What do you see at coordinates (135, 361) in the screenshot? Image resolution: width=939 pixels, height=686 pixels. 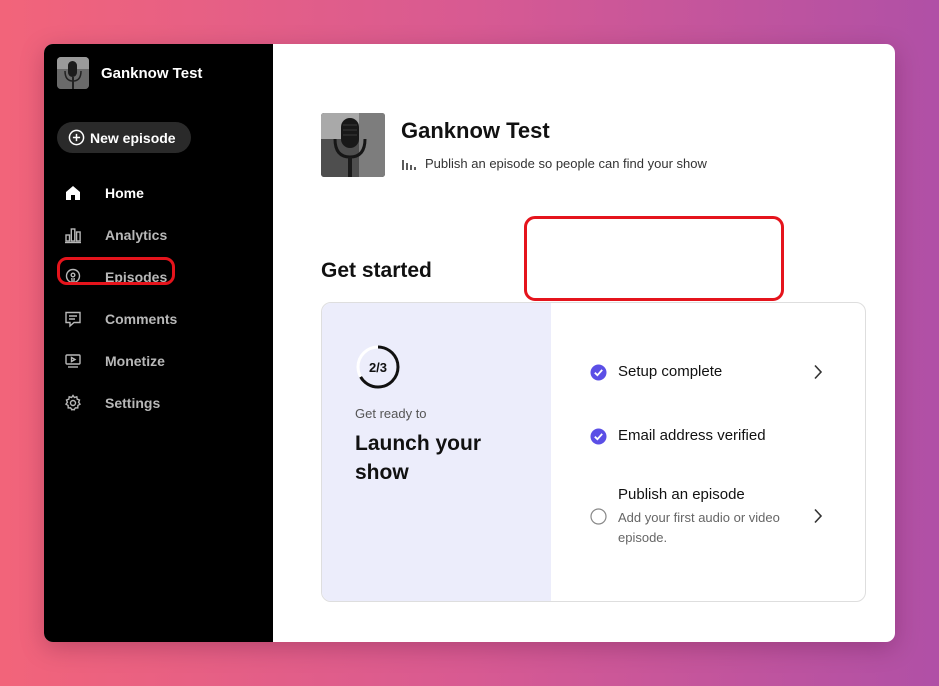 I see `sidebar-item-label: Monetize` at bounding box center [135, 361].